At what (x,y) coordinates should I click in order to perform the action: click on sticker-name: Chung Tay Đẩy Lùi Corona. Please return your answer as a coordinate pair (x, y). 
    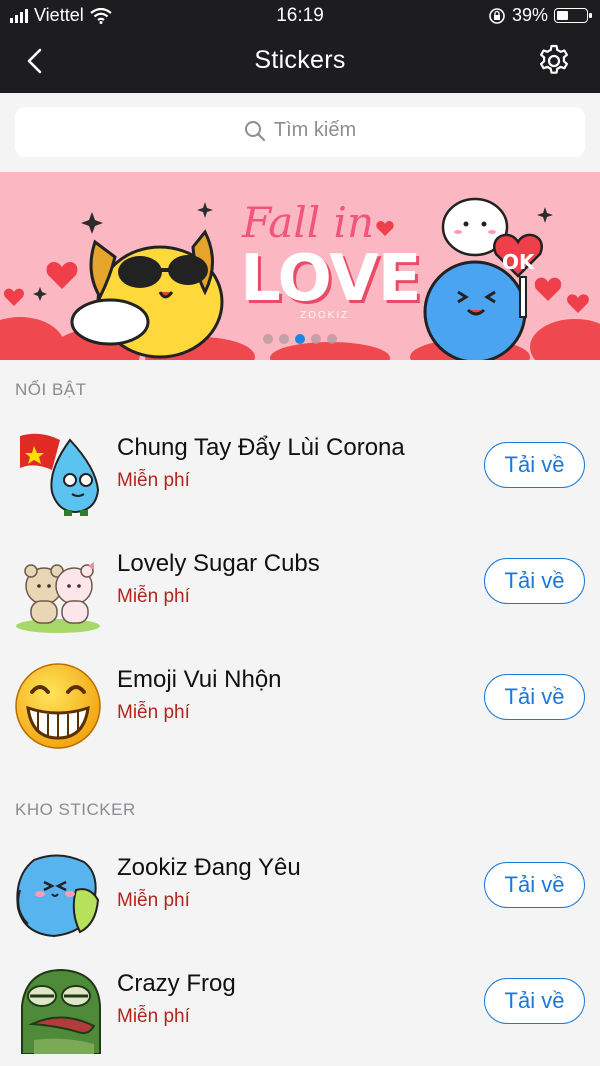
    Looking at the image, I should click on (261, 447).